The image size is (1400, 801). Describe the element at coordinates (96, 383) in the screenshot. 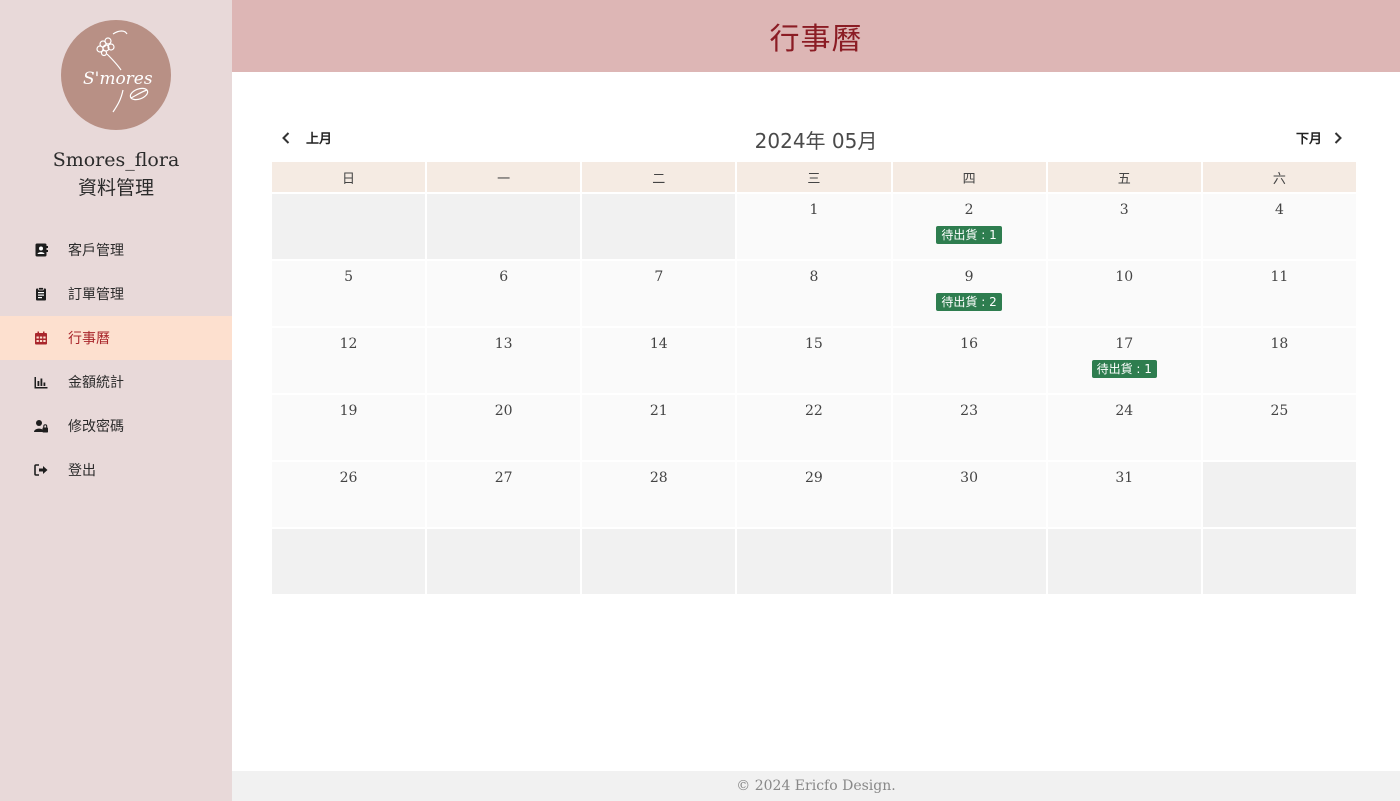

I see `sidebar-item-label: 金額統計` at that location.